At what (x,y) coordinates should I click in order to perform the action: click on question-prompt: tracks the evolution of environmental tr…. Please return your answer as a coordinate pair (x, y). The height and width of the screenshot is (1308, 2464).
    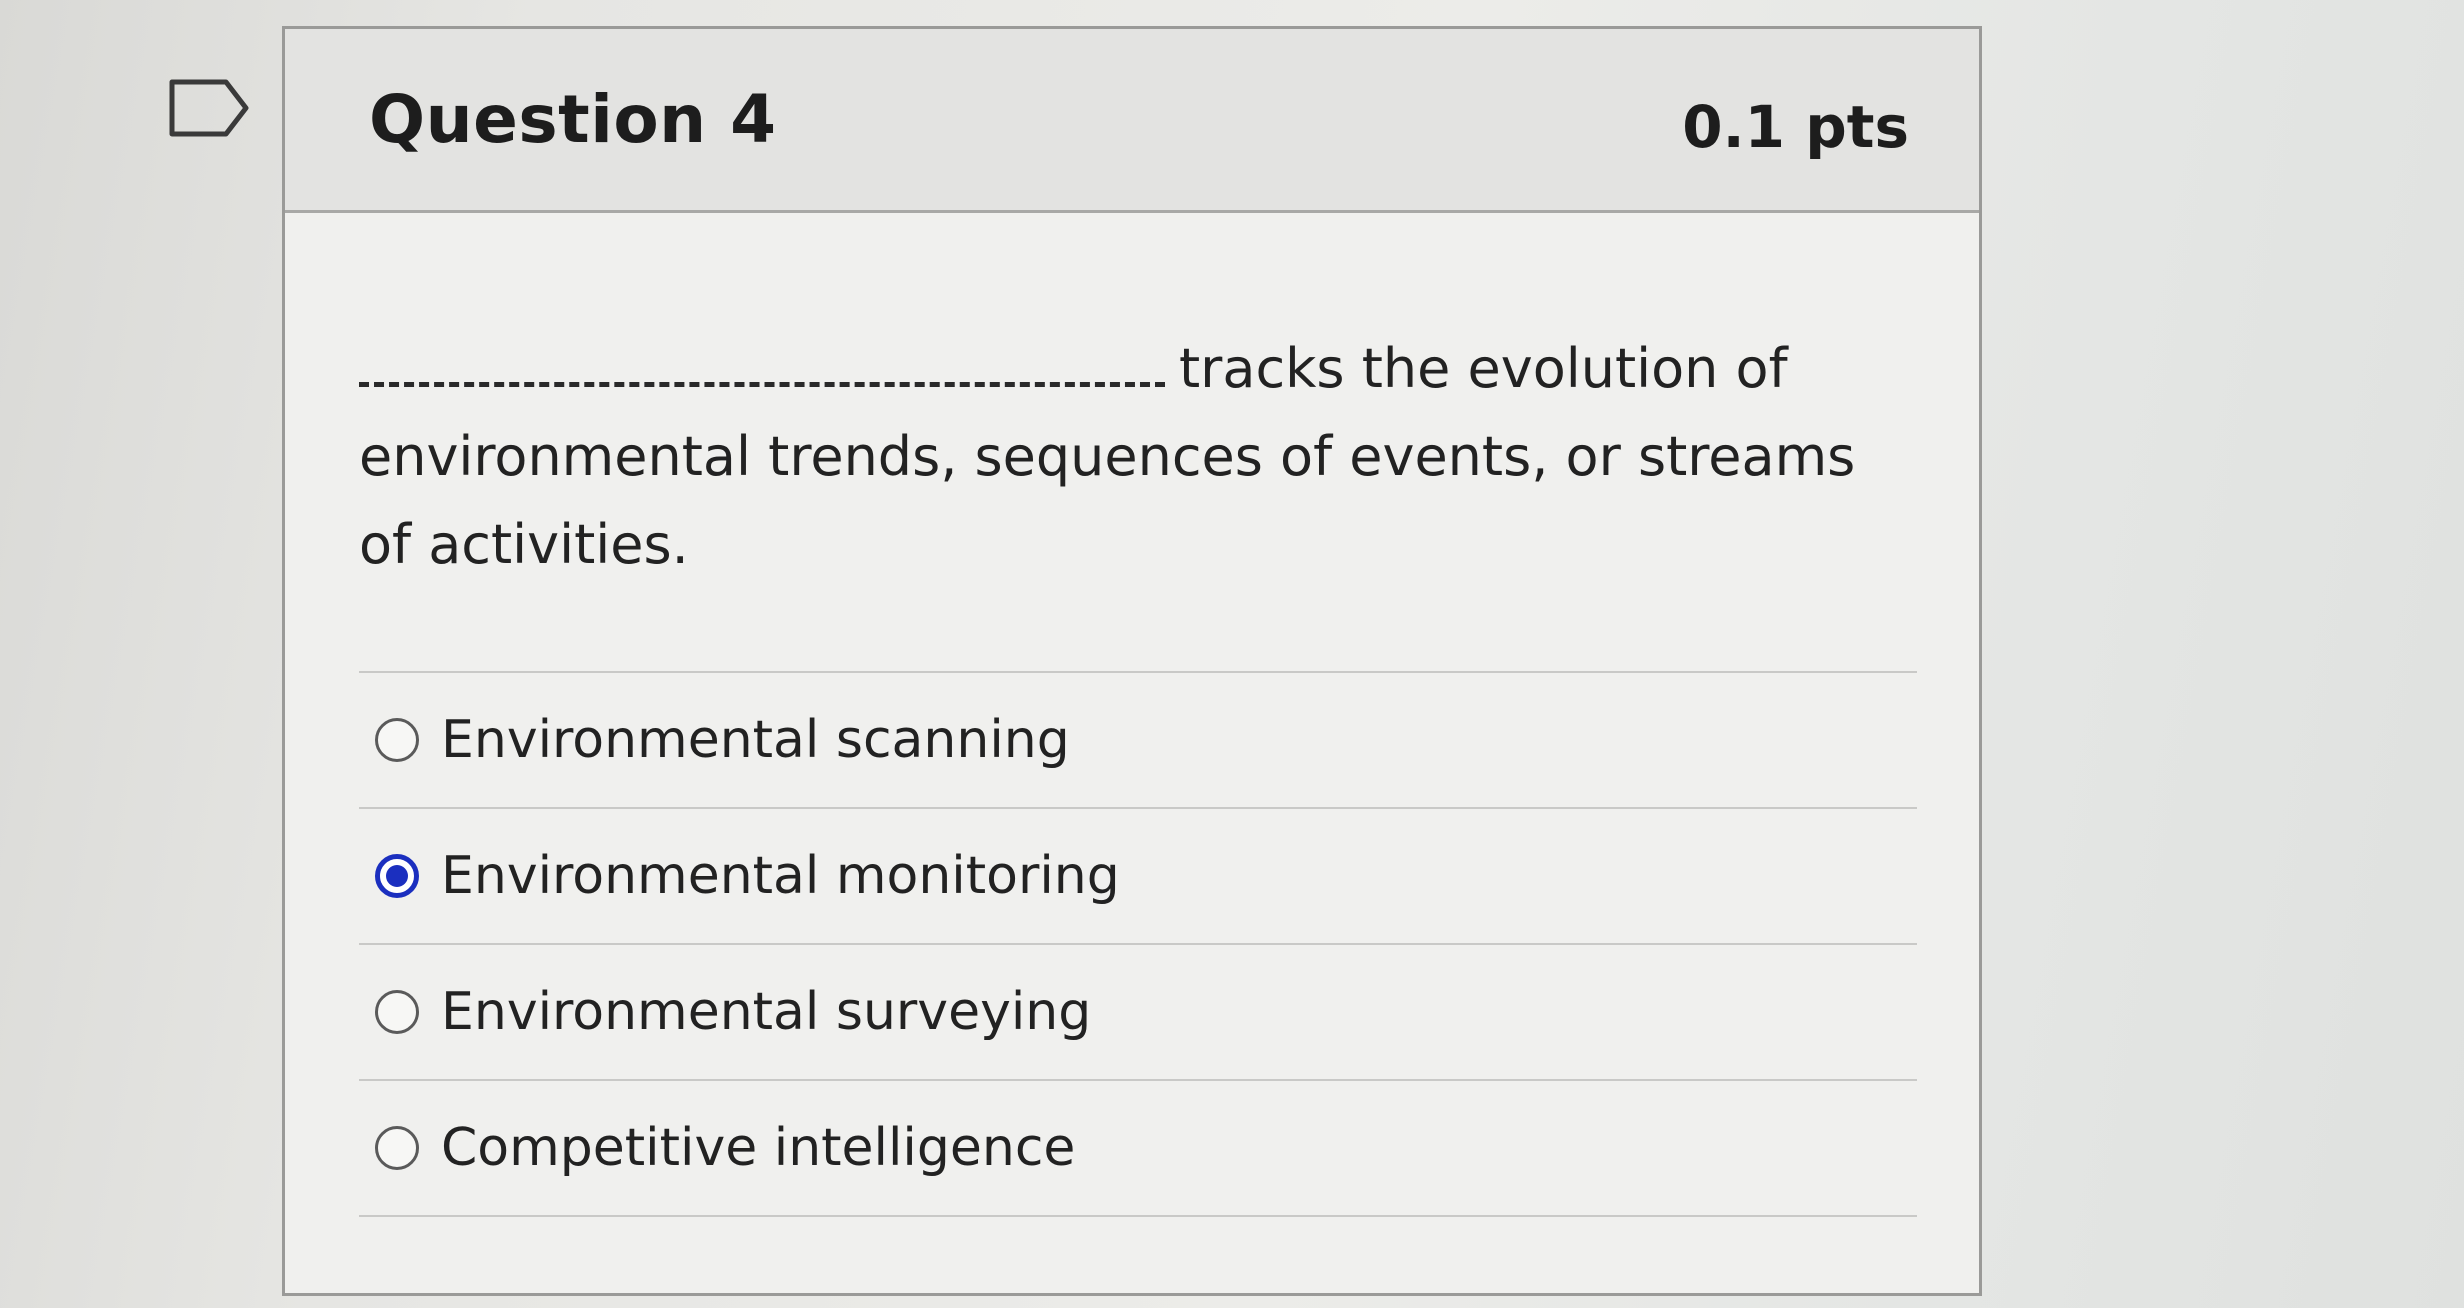
    Looking at the image, I should click on (1109, 457).